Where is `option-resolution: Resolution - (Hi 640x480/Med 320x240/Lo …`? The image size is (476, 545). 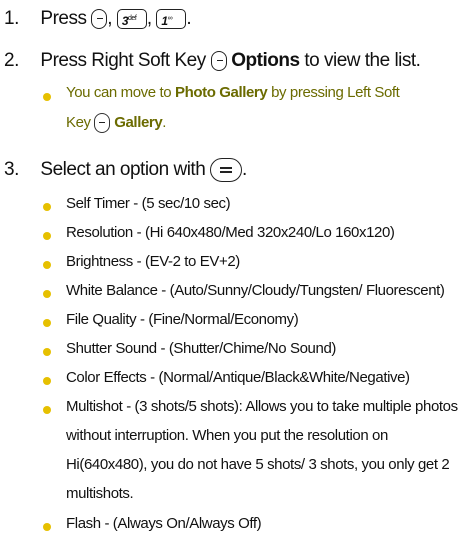 option-resolution: Resolution - (Hi 640x480/Med 320x240/Lo … is located at coordinates (230, 232).